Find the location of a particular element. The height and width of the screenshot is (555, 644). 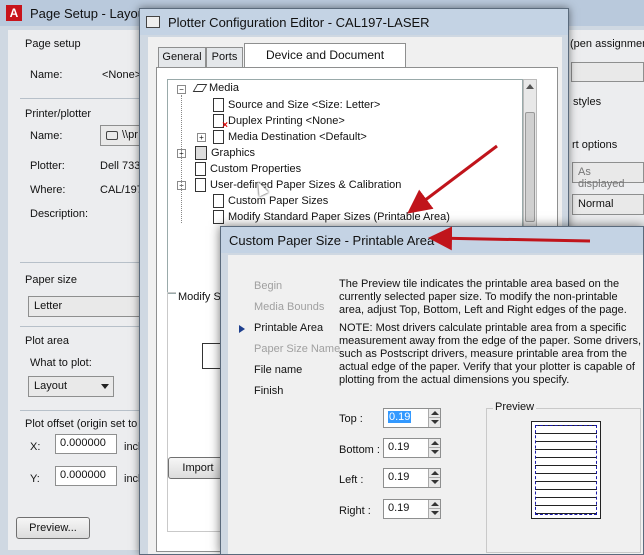

pen-assignment-select is located at coordinates (607, 72).